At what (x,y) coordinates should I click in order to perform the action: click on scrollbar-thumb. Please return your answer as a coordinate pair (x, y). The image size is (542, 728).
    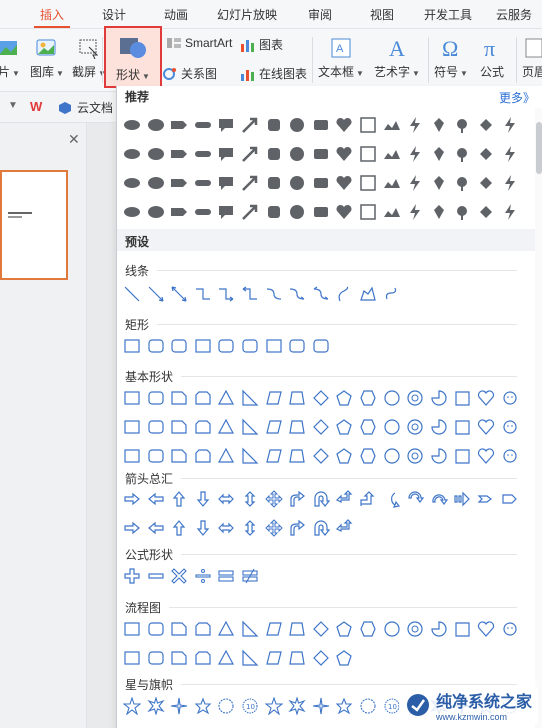
    Looking at the image, I should click on (539, 148).